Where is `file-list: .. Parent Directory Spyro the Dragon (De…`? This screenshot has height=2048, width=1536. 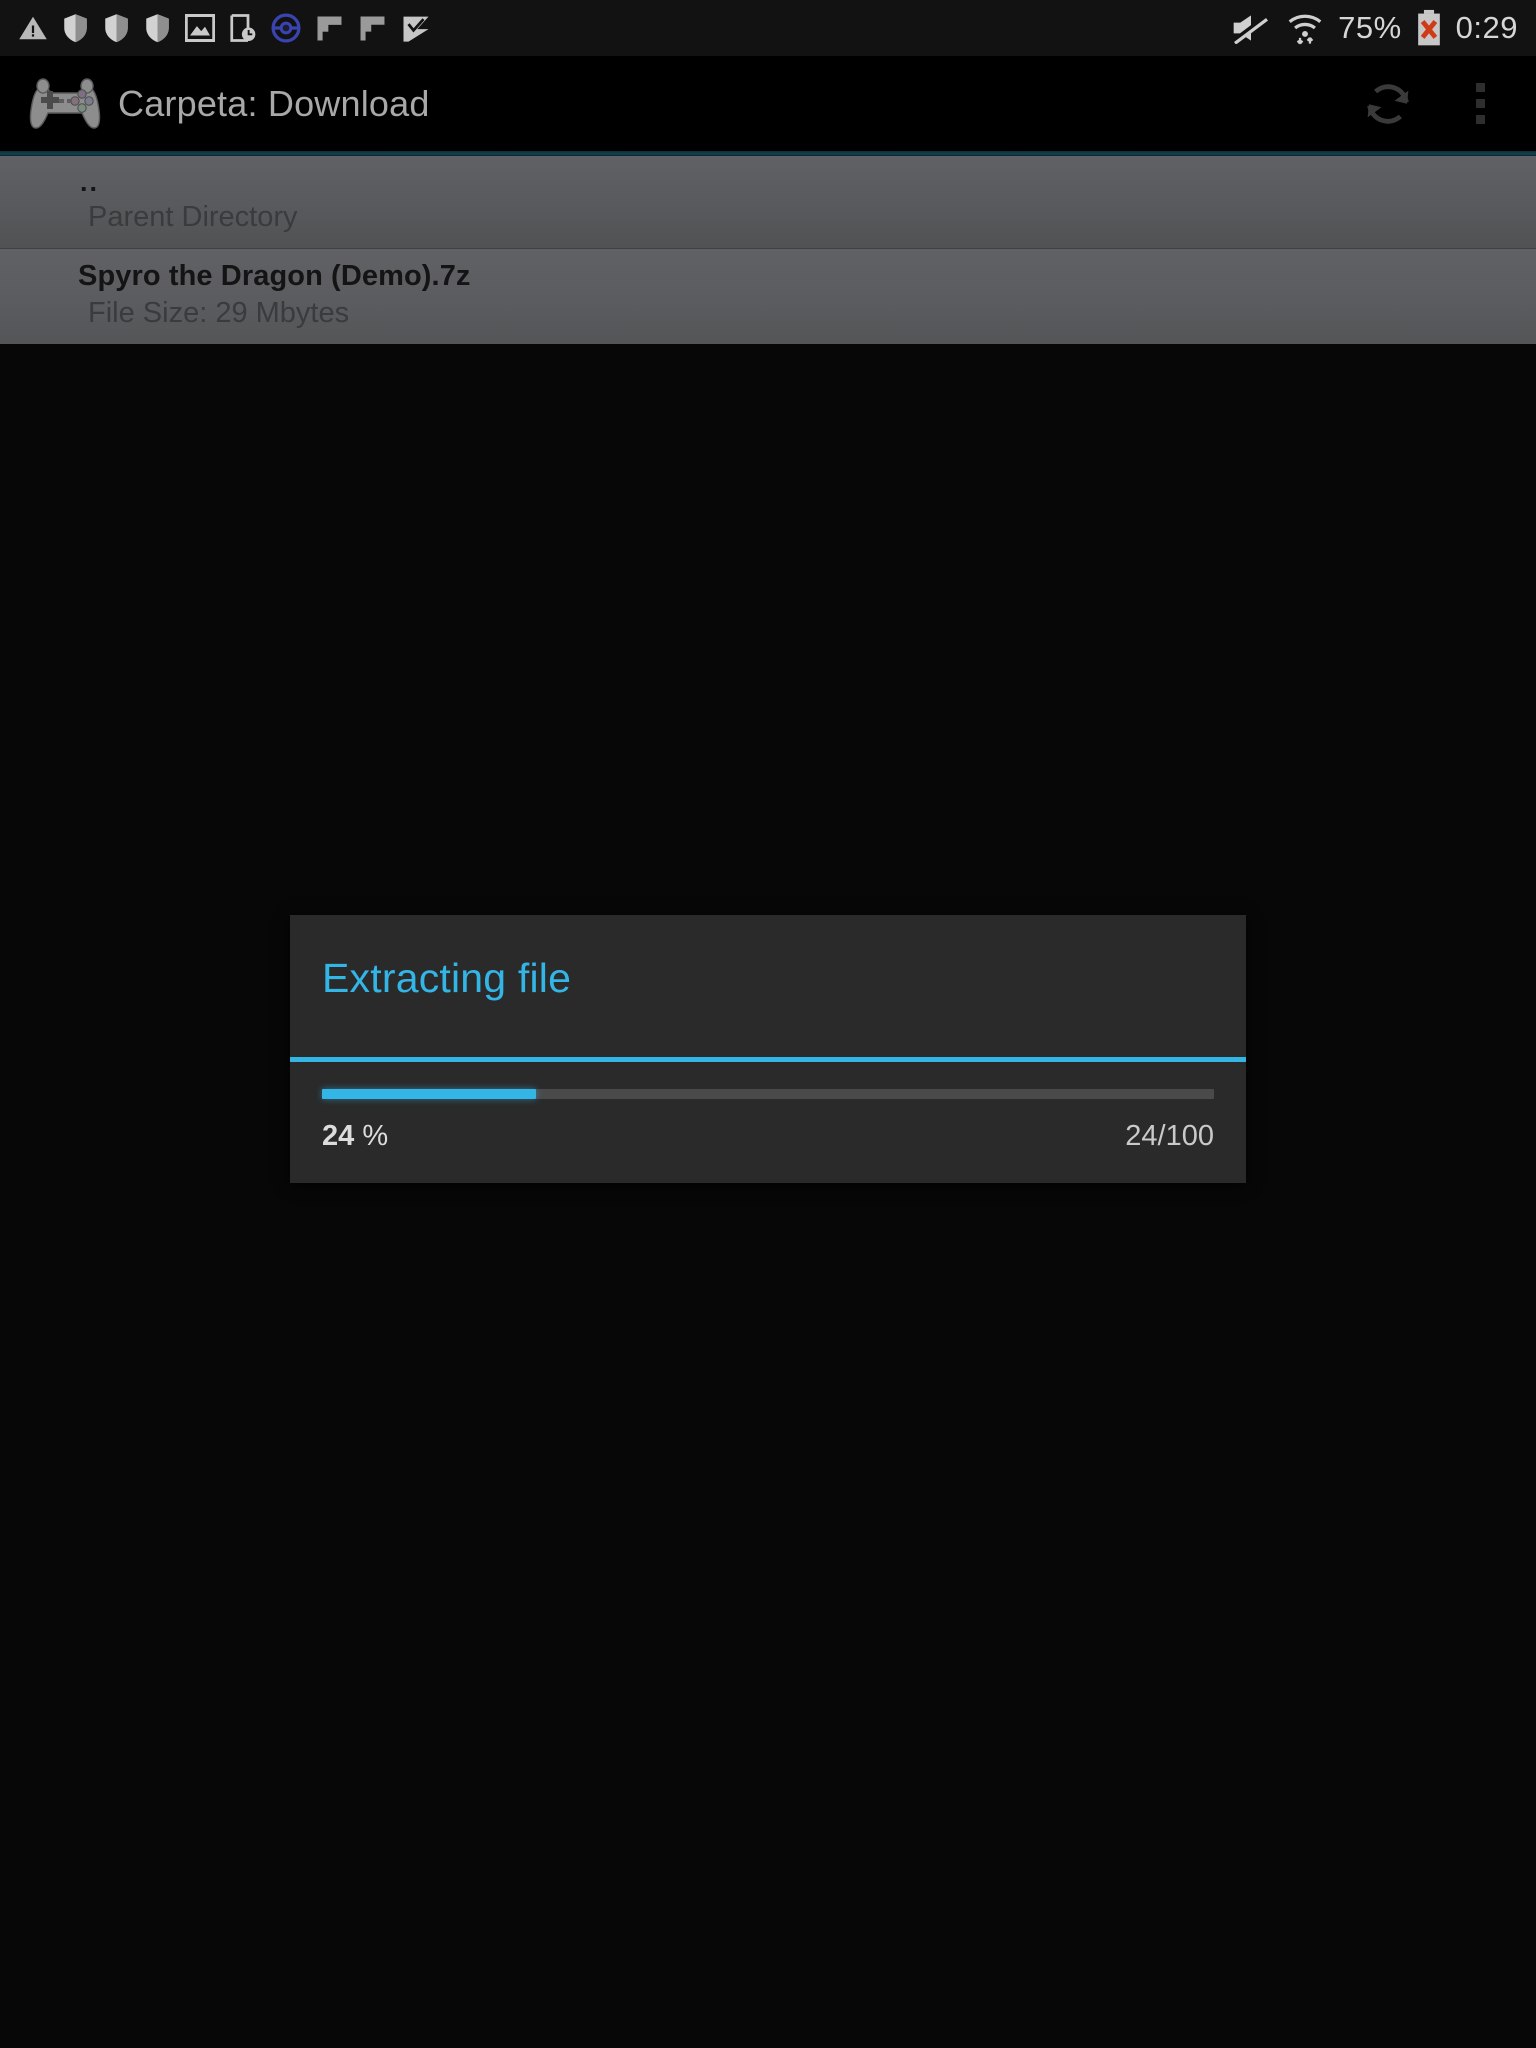
file-list: .. Parent Directory Spyro the Dragon (De… is located at coordinates (768, 250).